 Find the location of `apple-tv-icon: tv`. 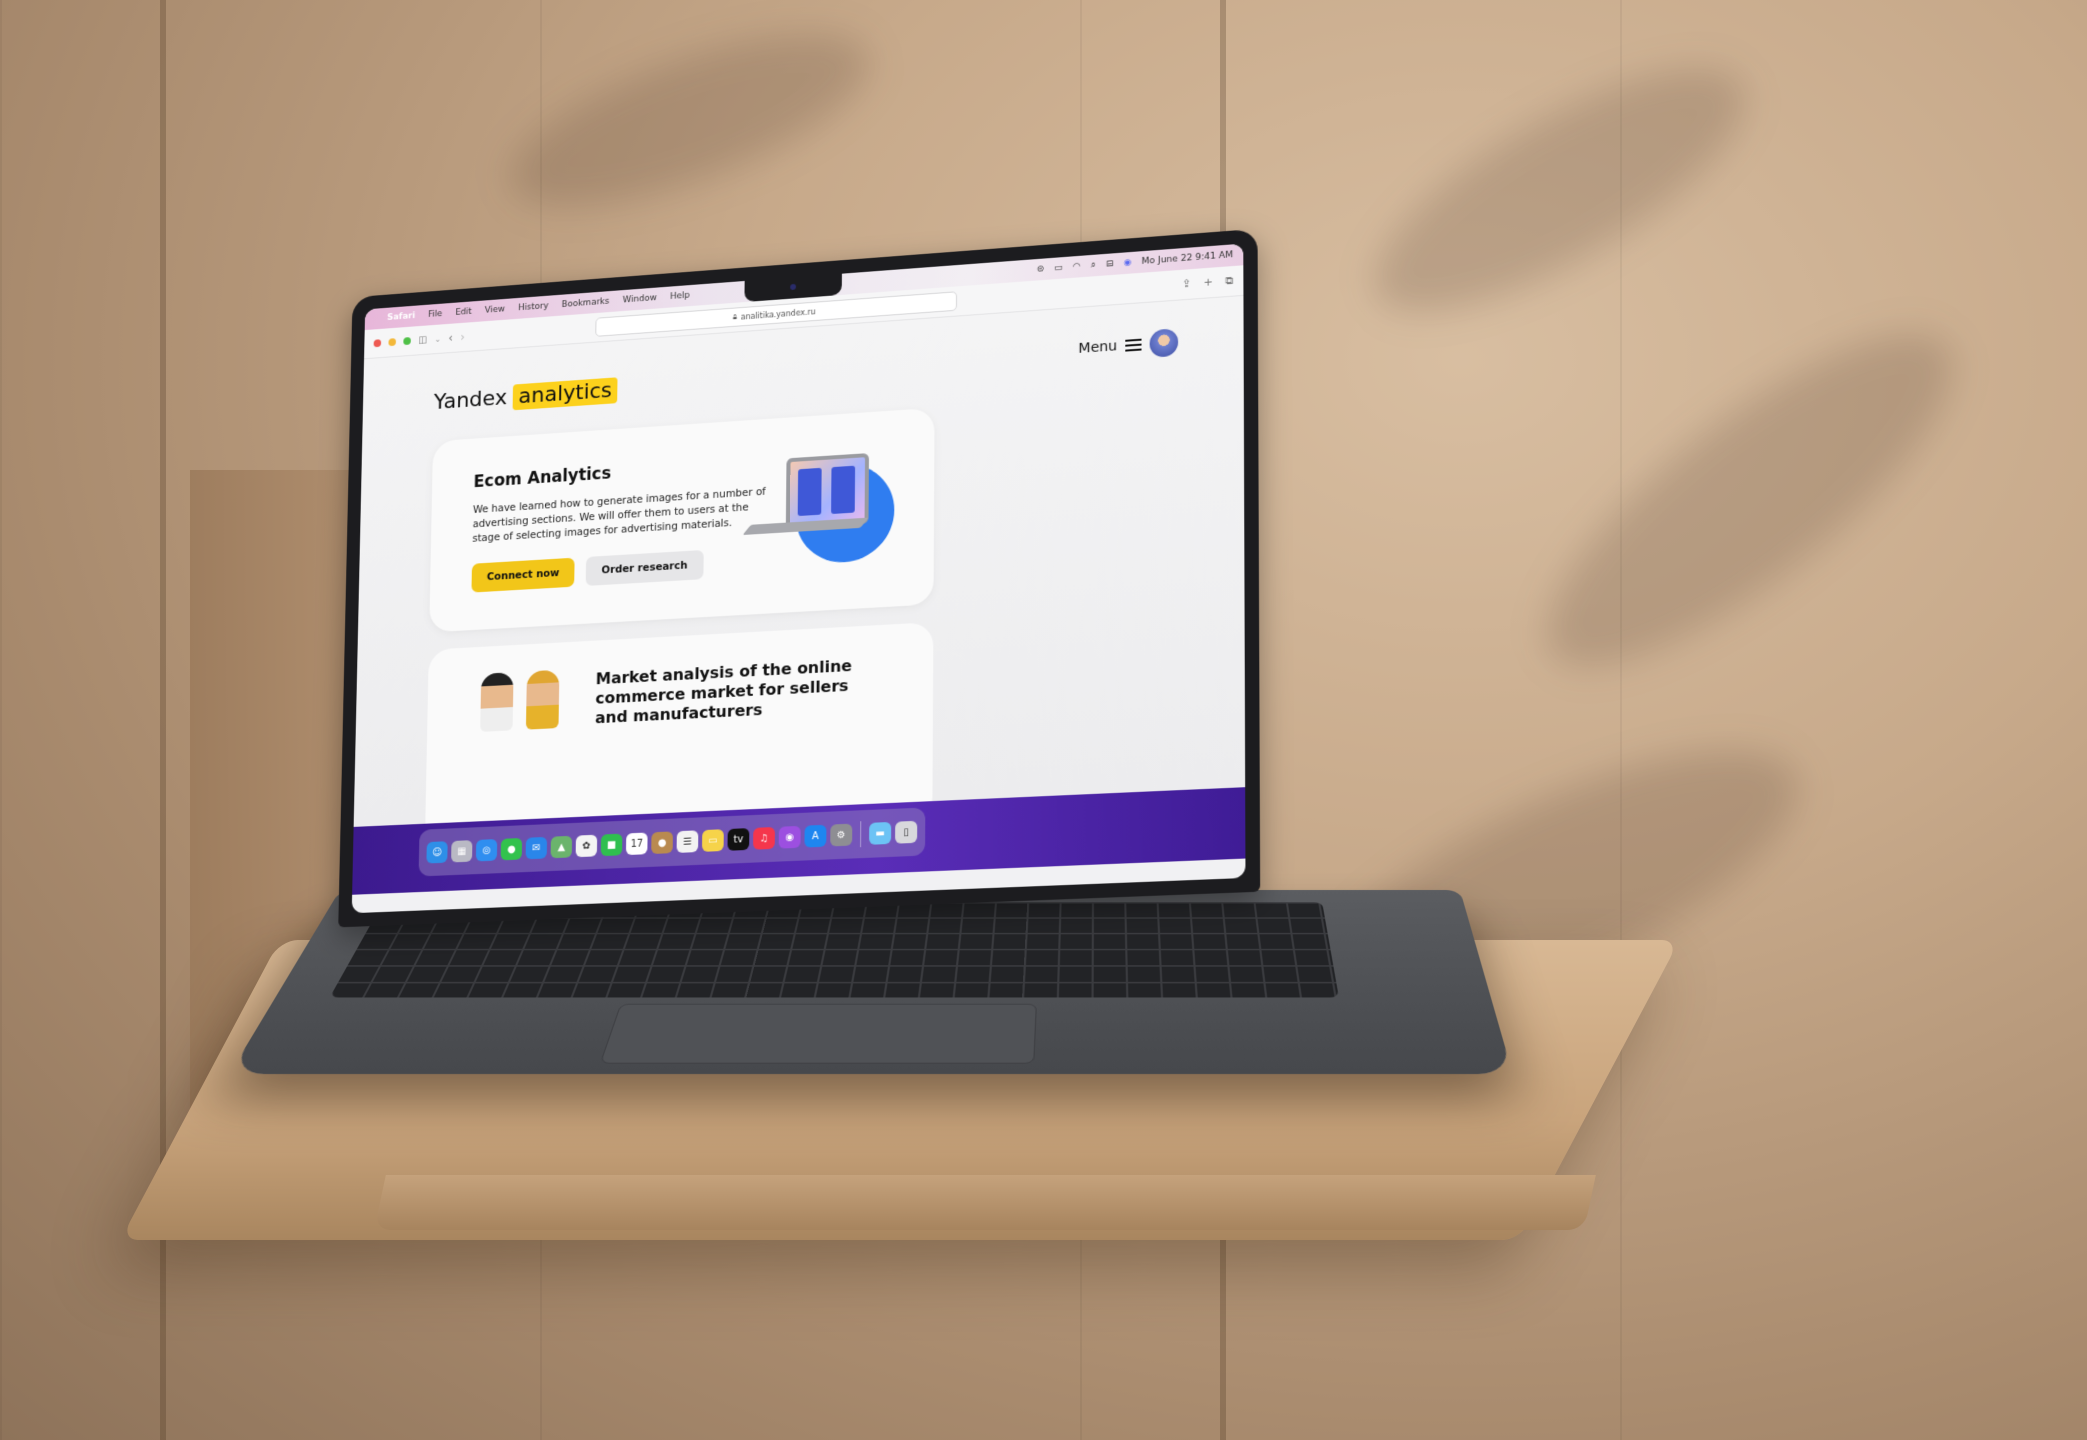

apple-tv-icon: tv is located at coordinates (738, 839).